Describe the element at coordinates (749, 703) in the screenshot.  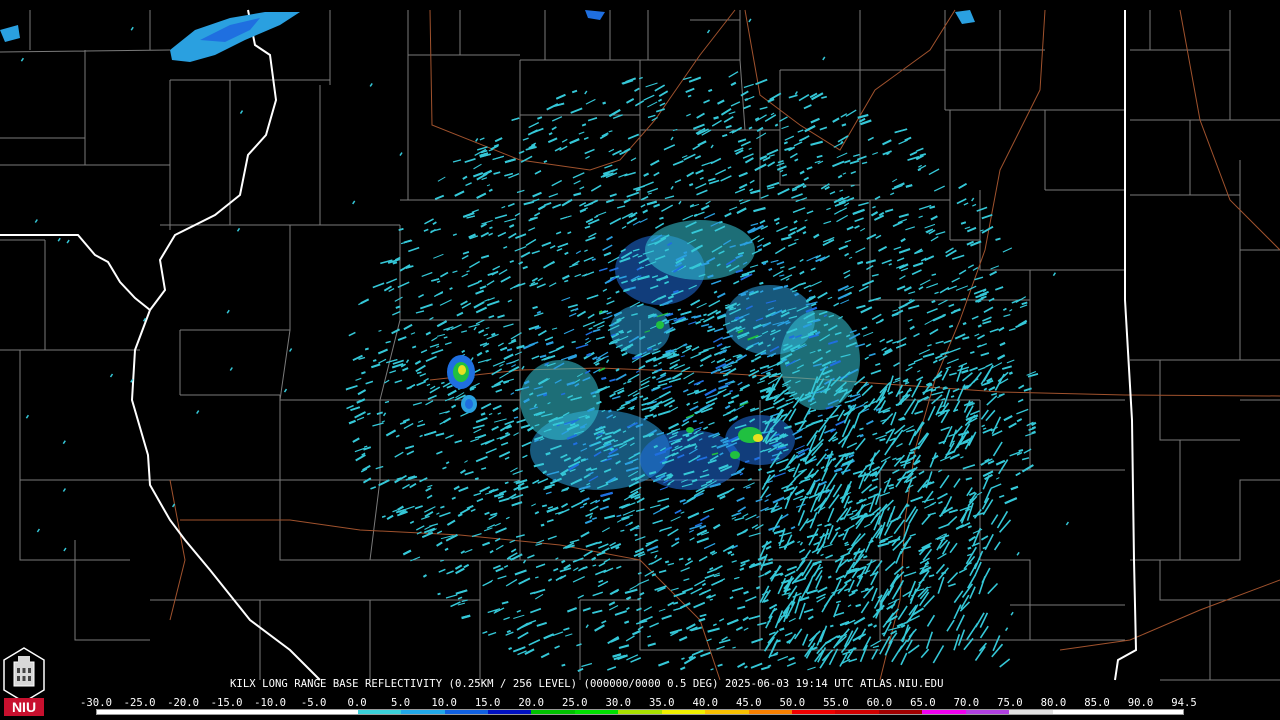
I see `scale-label: 45.0` at that location.